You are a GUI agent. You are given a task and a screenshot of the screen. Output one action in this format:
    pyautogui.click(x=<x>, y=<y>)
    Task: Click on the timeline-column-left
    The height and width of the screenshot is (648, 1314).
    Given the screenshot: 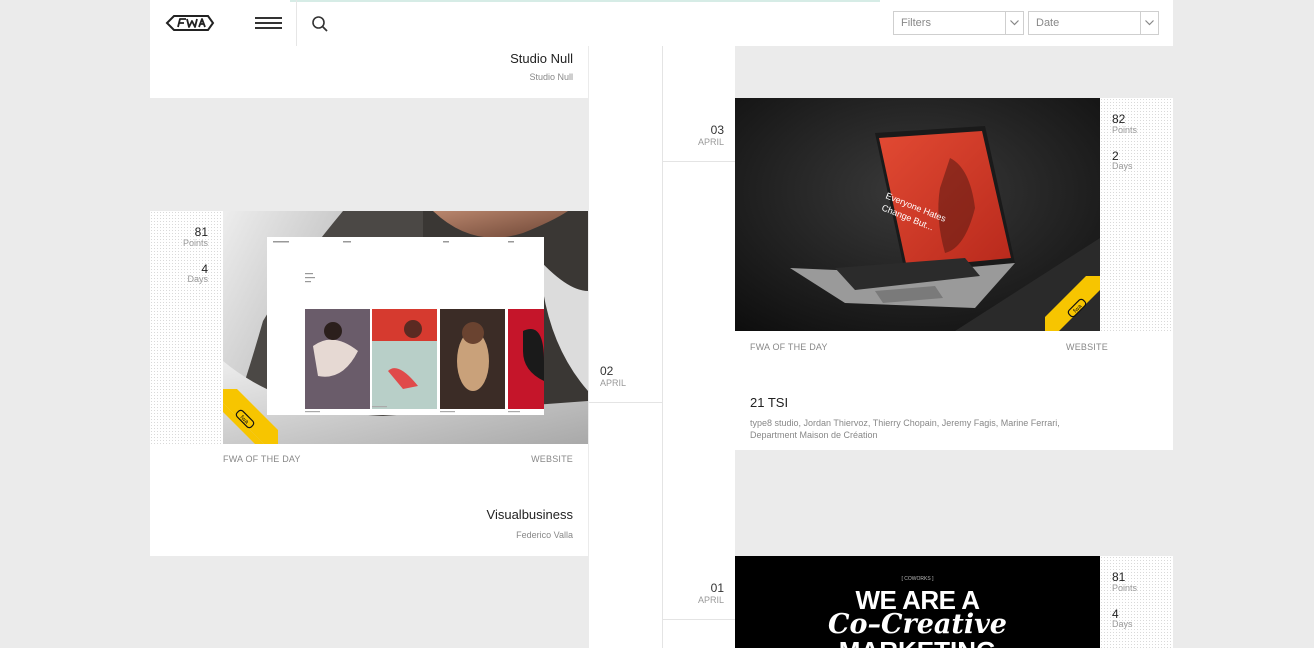 What is the action you would take?
    pyautogui.click(x=625, y=347)
    